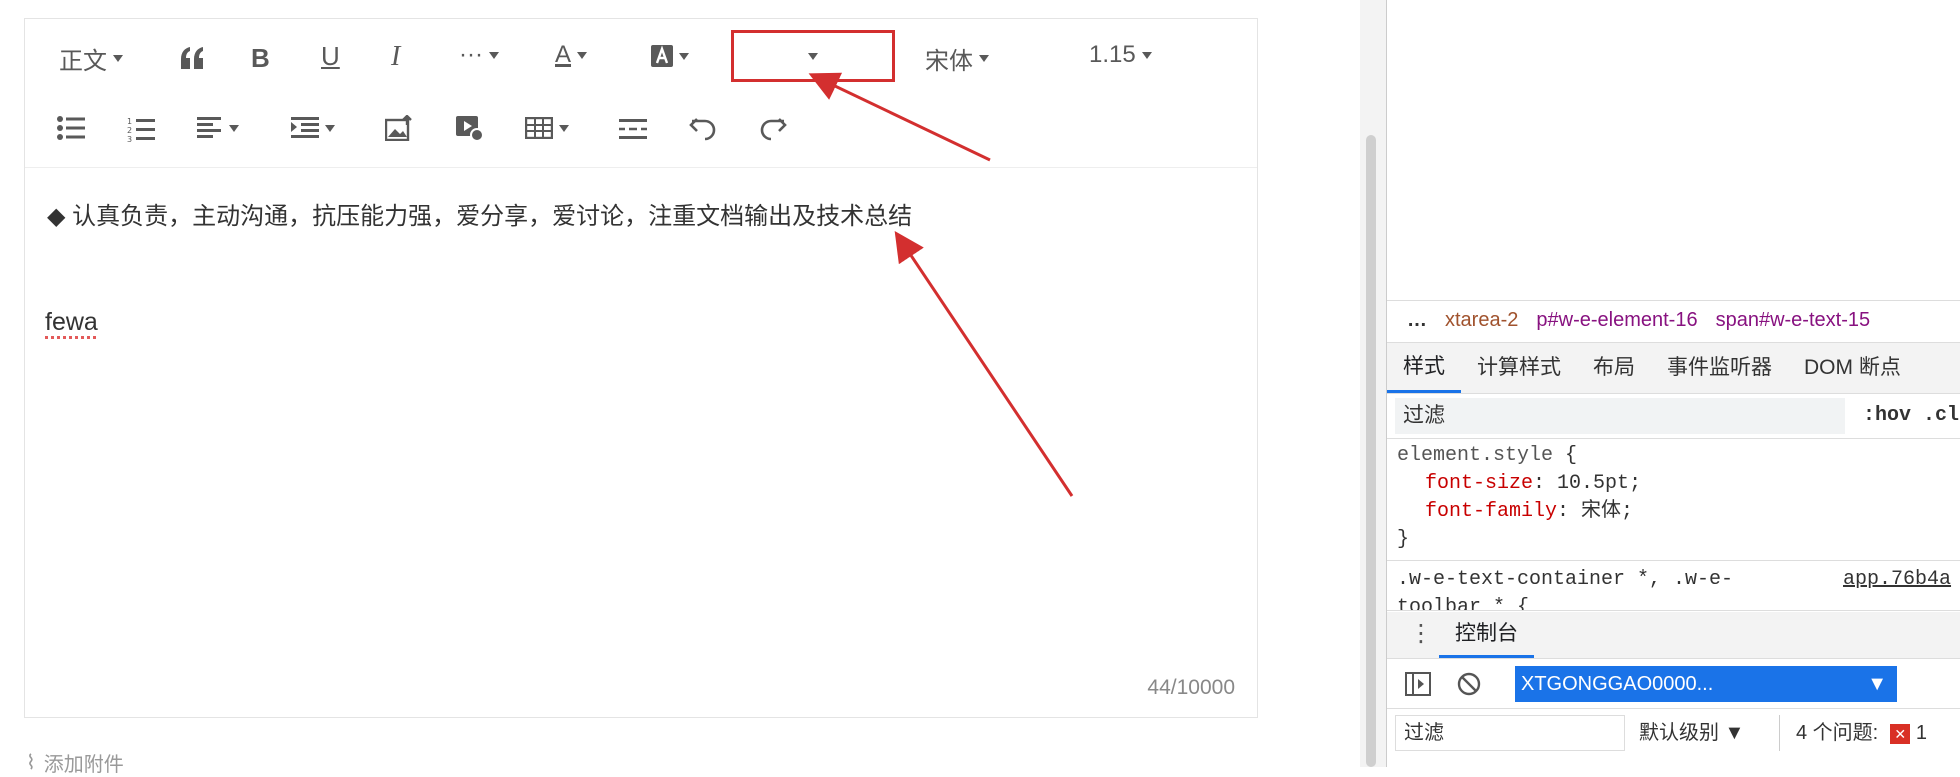 This screenshot has height=777, width=1960. I want to click on stylesheet-link: app.76b4a, so click(1897, 580).